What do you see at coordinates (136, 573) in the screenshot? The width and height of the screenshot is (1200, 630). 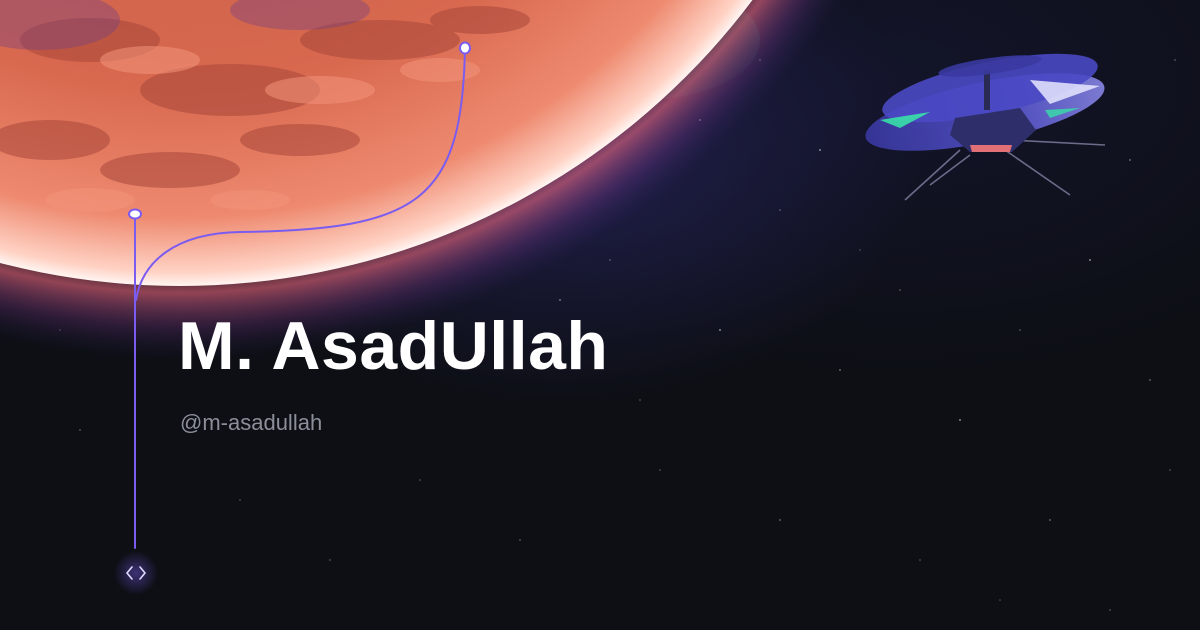 I see `code-brackets-icon` at bounding box center [136, 573].